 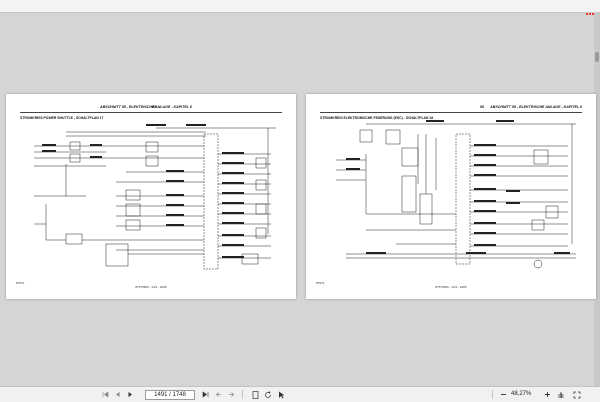 What do you see at coordinates (456, 194) in the screenshot?
I see `wiring-diagram-right` at bounding box center [456, 194].